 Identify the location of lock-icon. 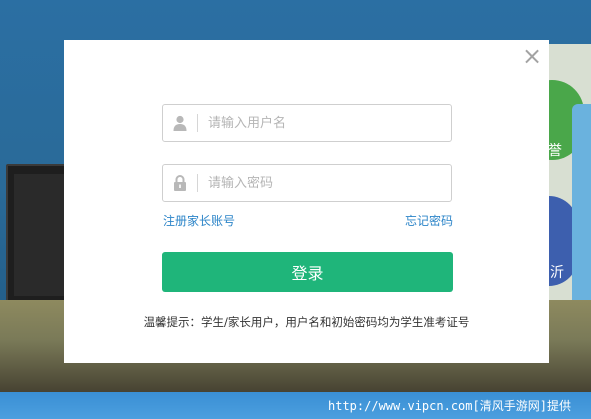
(180, 183).